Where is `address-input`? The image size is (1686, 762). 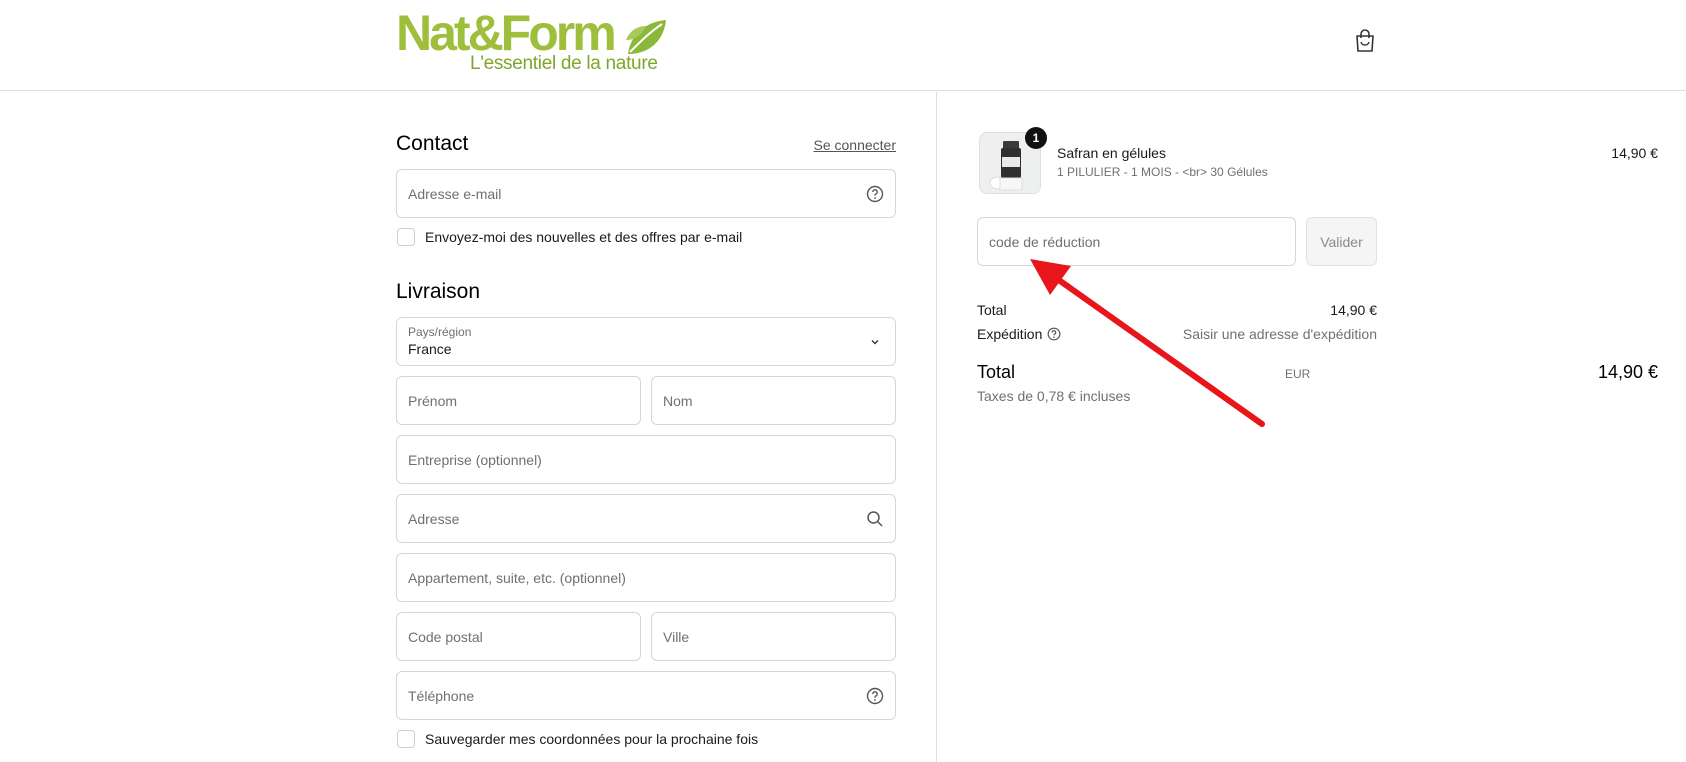
address-input is located at coordinates (646, 518).